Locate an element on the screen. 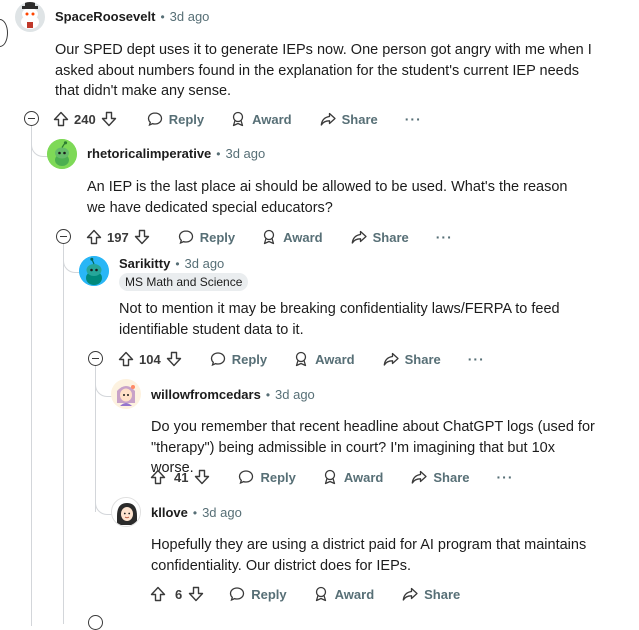 The image size is (639, 630). username: rhetoricalimperative is located at coordinates (149, 154).